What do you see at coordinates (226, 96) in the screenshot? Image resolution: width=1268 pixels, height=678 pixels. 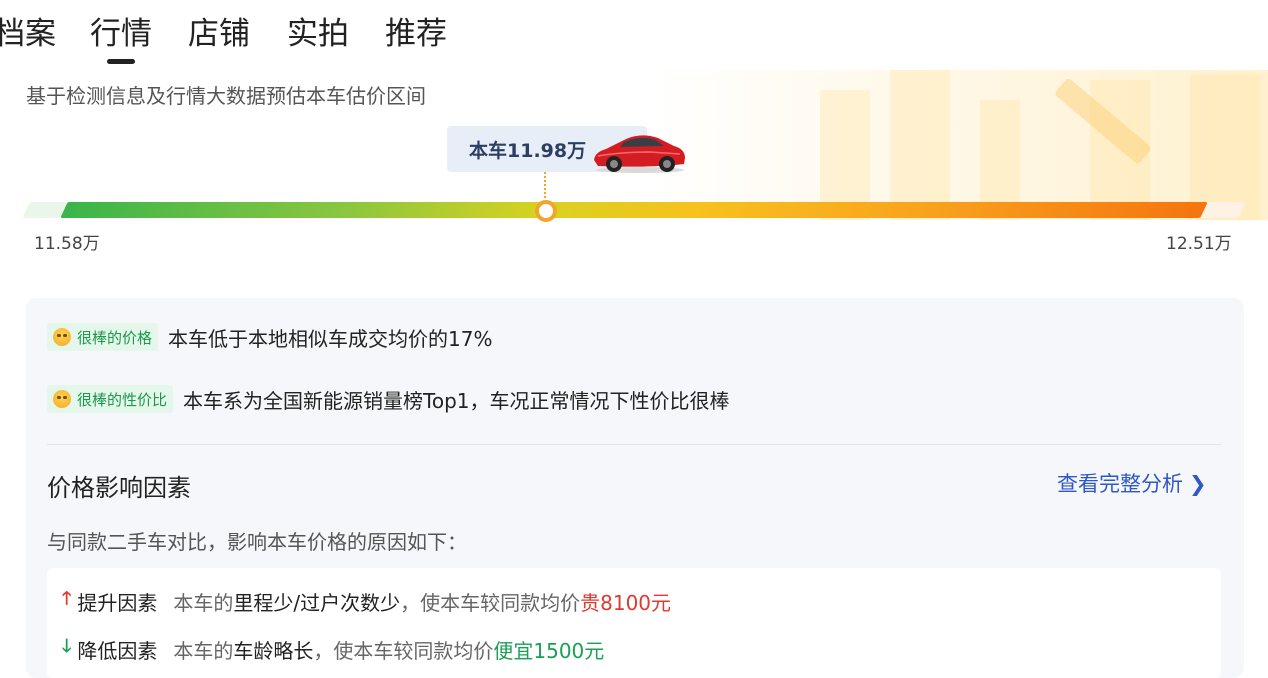 I see `estimate-subtitle: 基于检测信息及行情大数据预估本车估价区间` at bounding box center [226, 96].